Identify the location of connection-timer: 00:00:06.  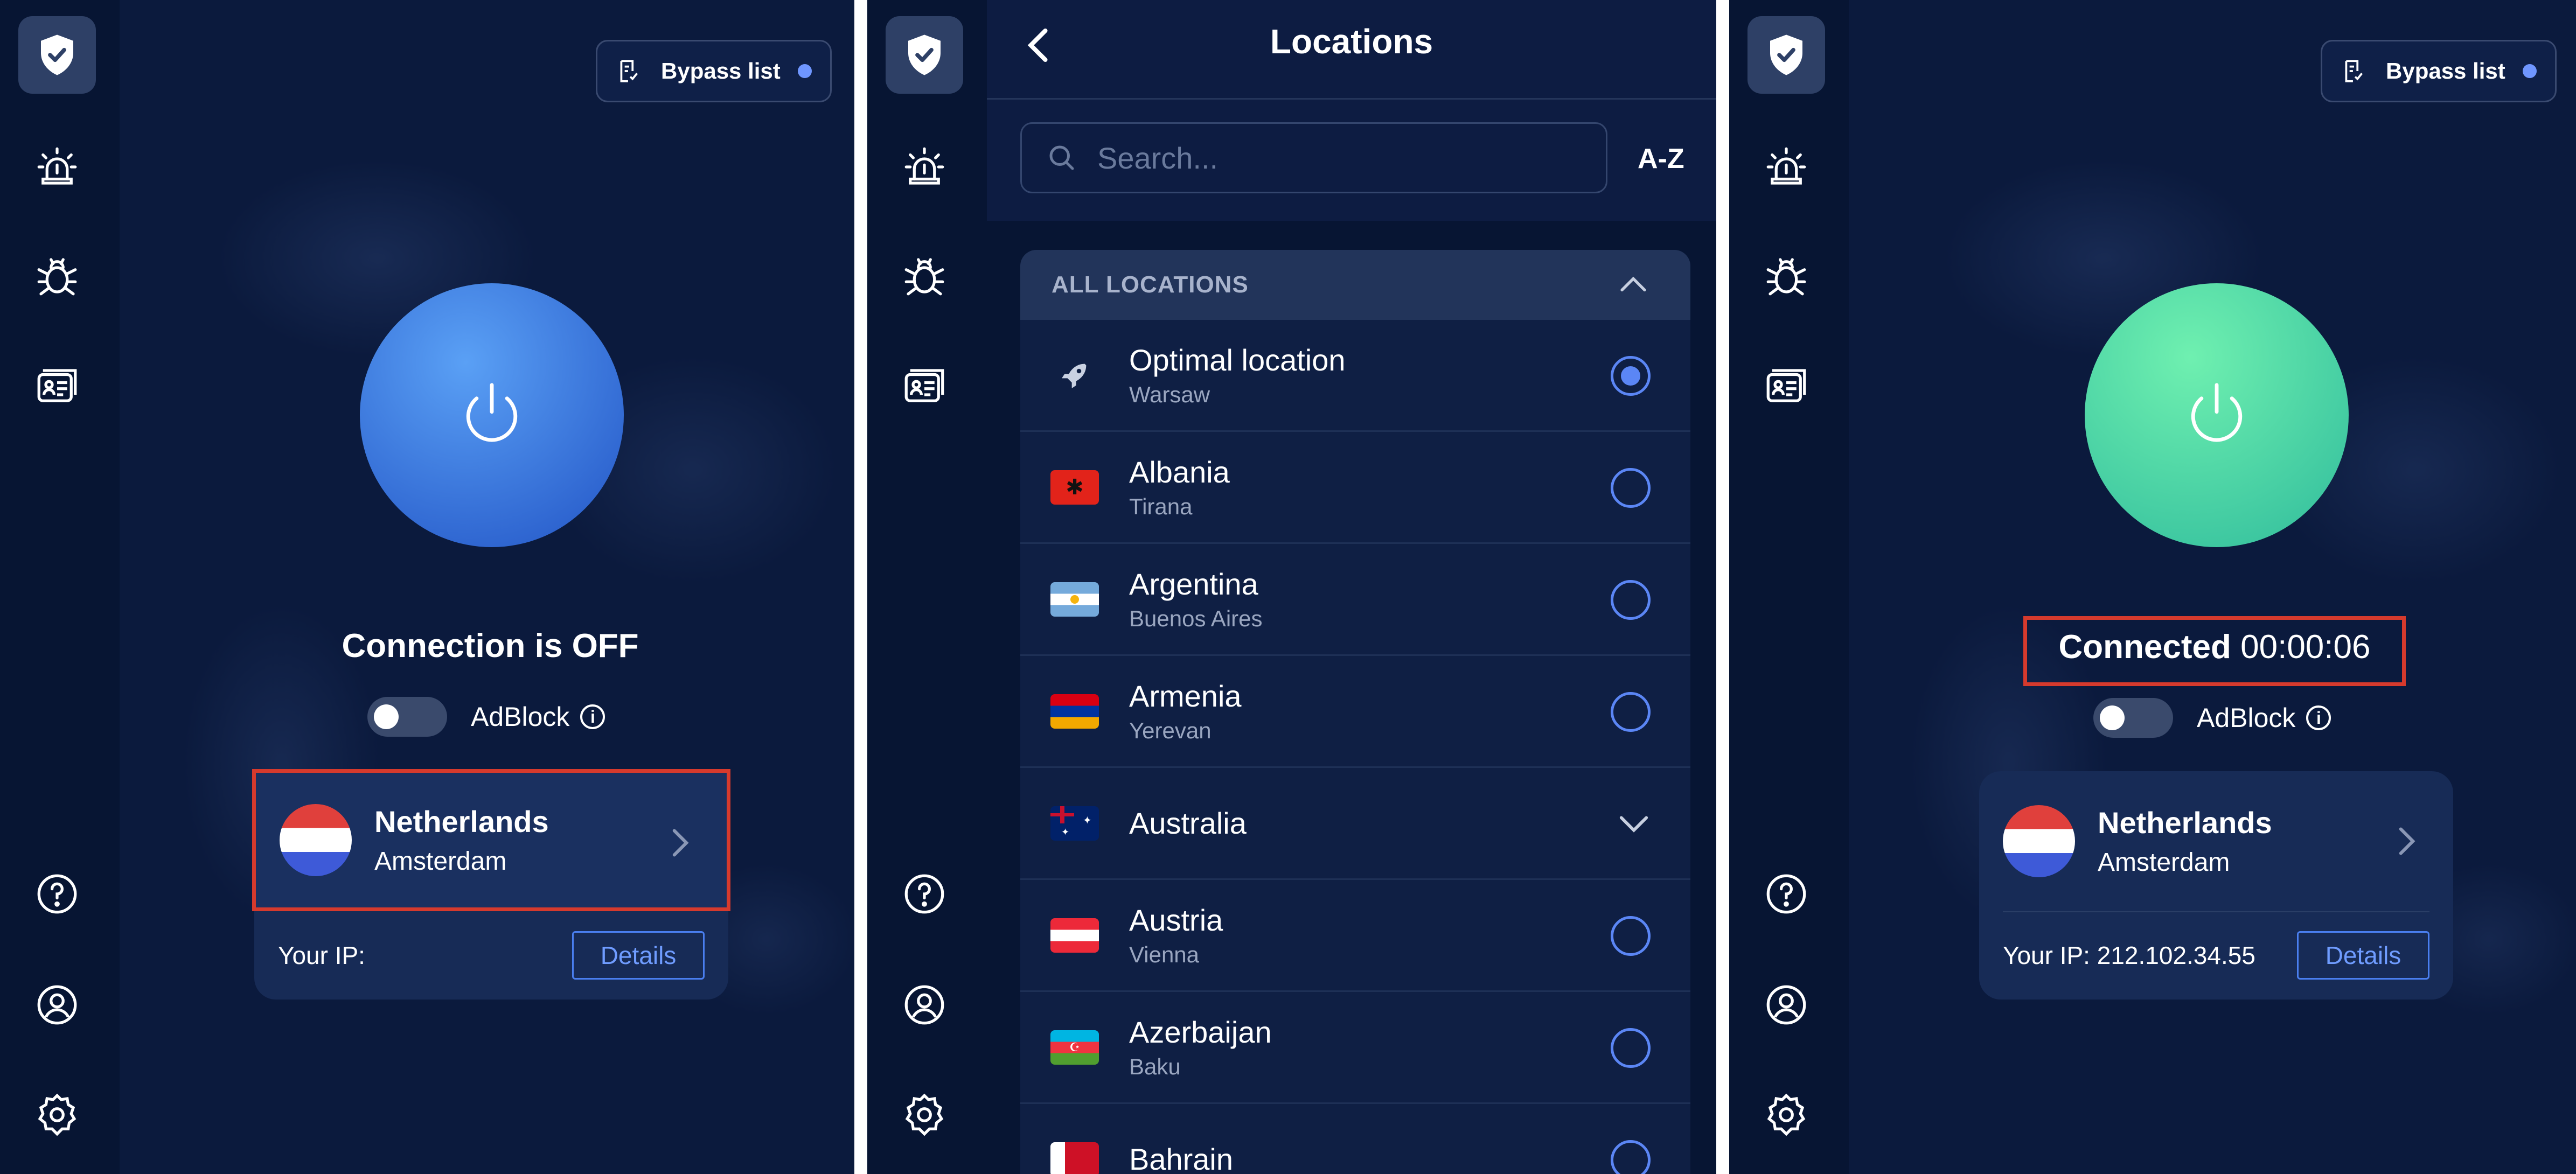
(2305, 647).